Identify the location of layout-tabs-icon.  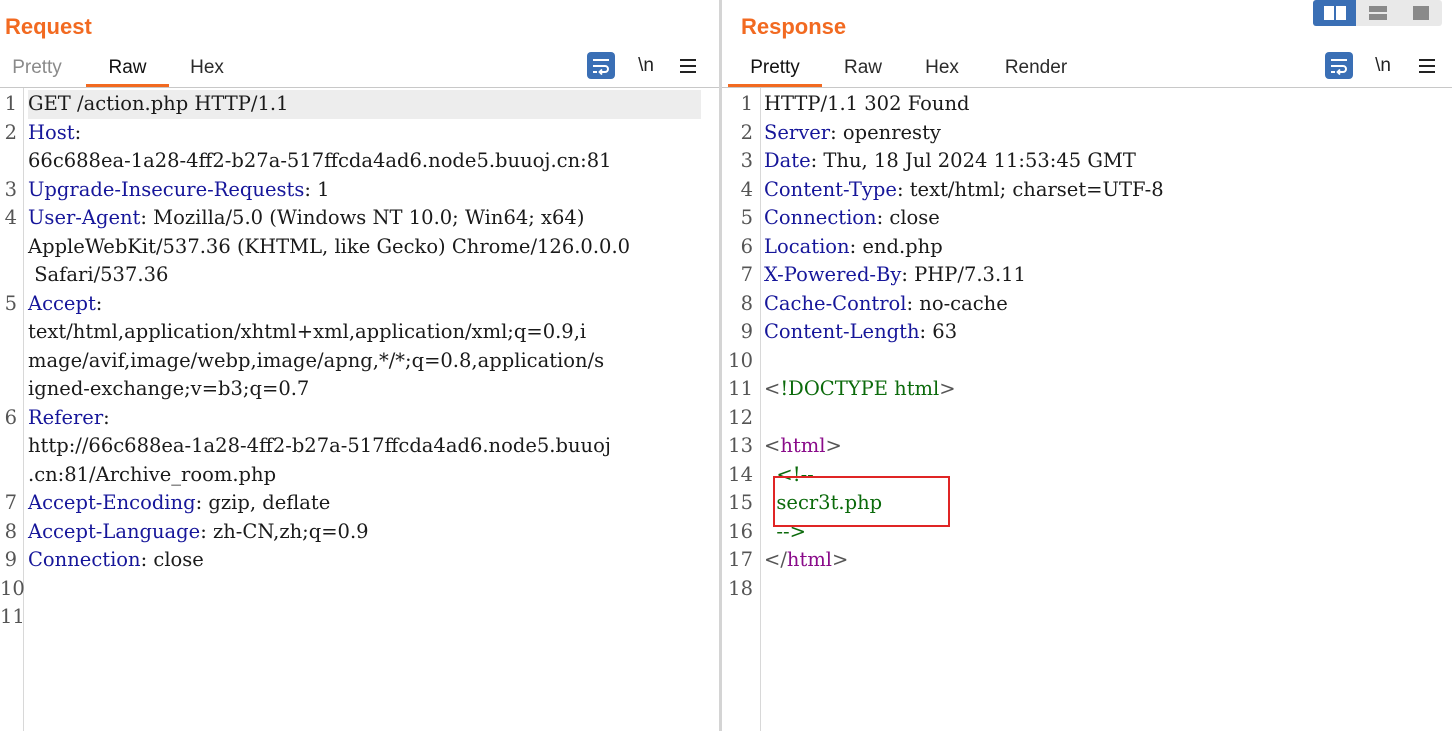
(1420, 13).